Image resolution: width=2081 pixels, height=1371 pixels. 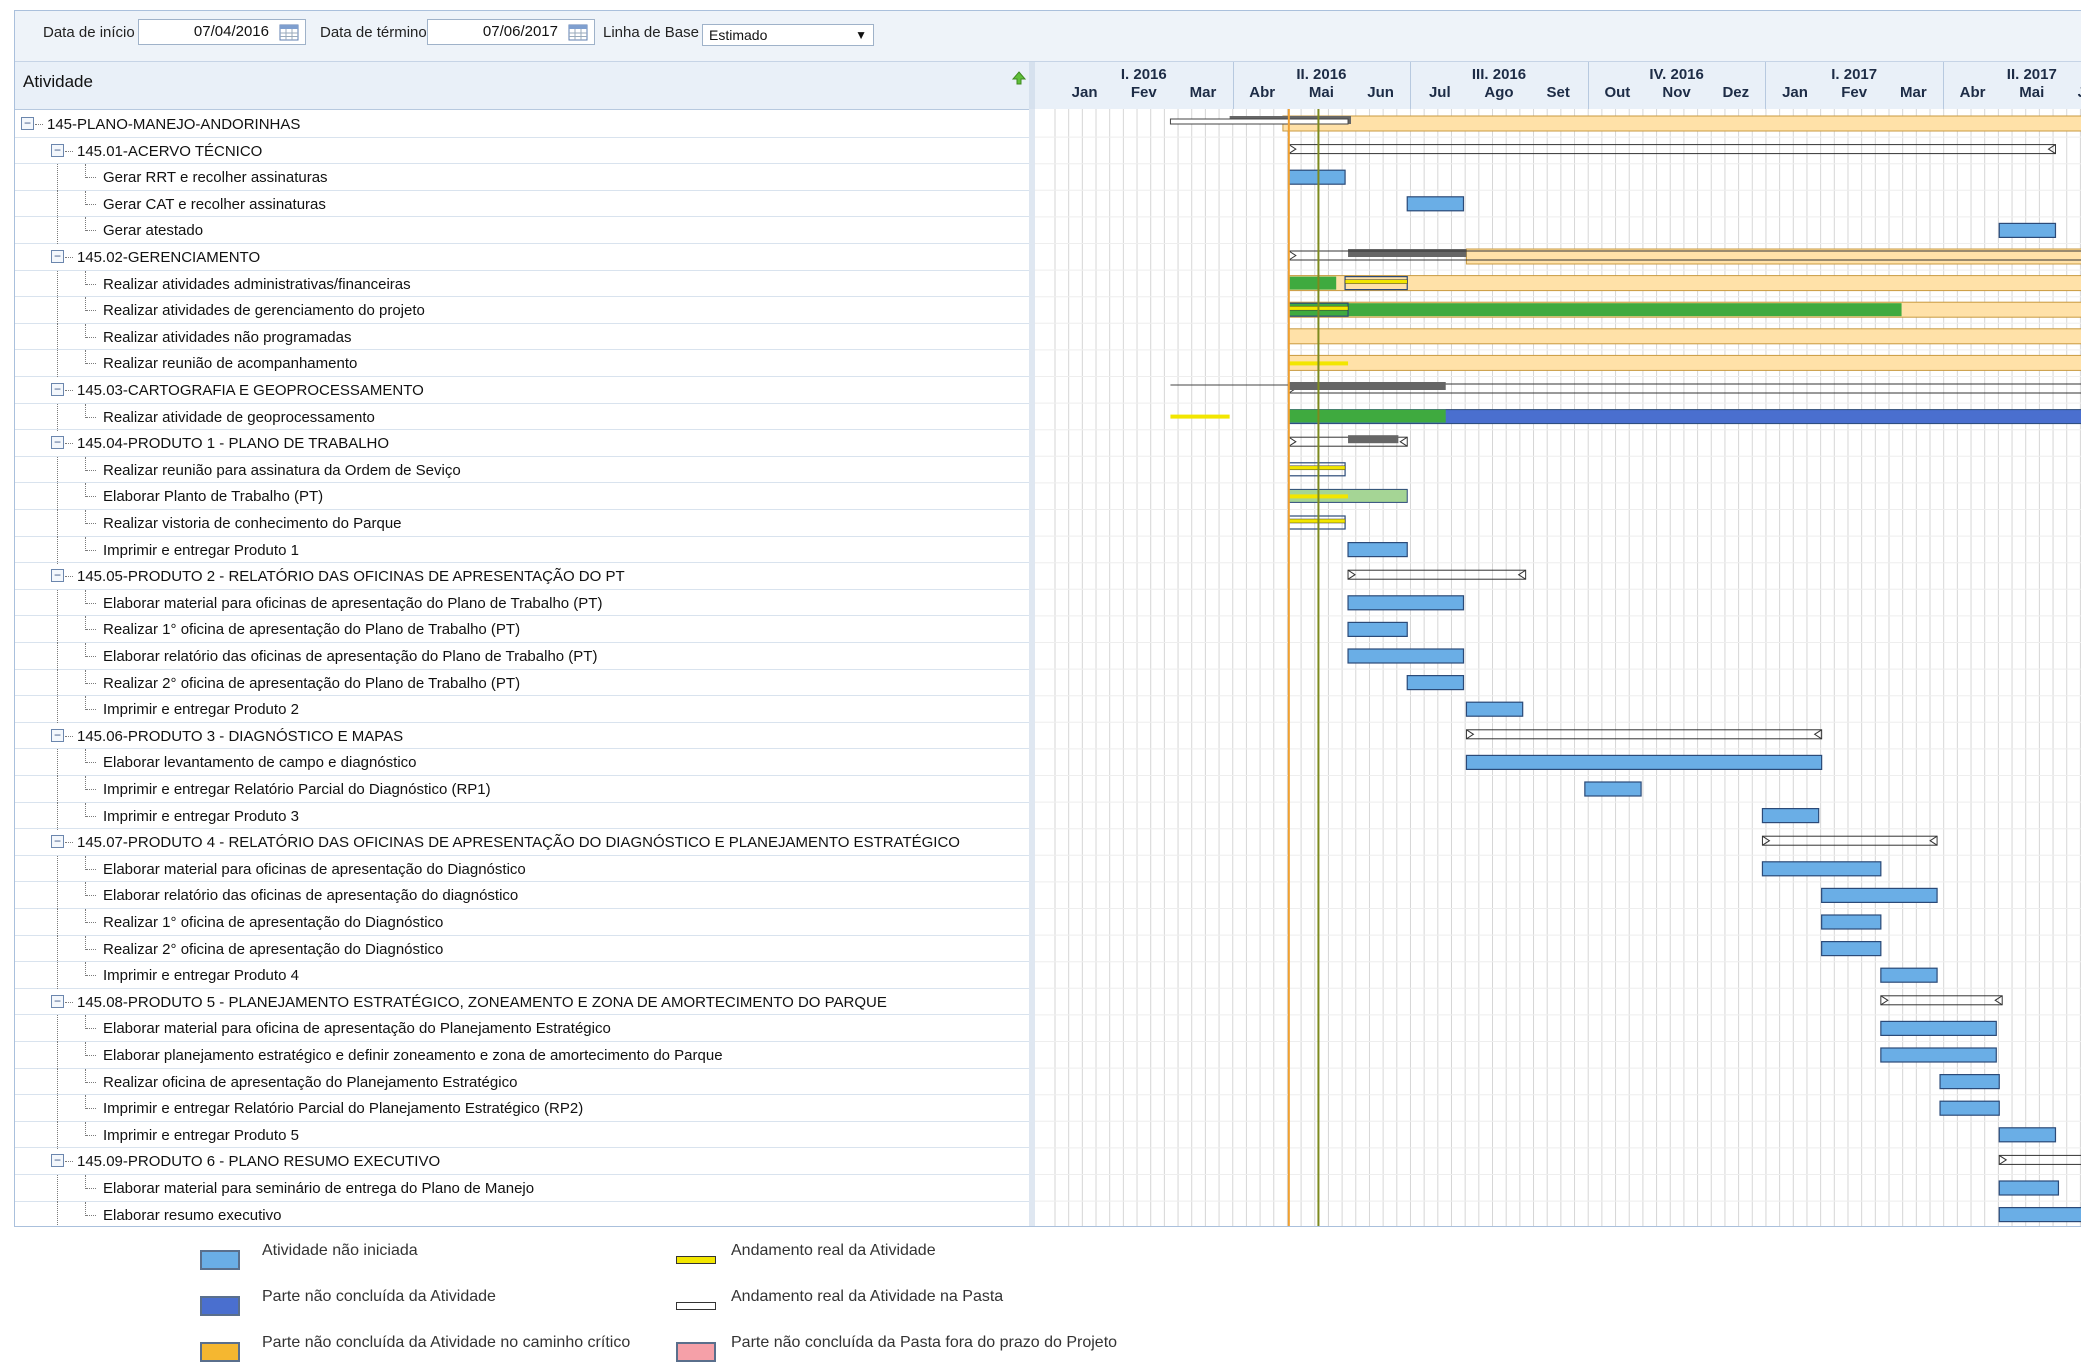 What do you see at coordinates (522, 1135) in the screenshot?
I see `task-row: Imprimir e entregar Produto 5` at bounding box center [522, 1135].